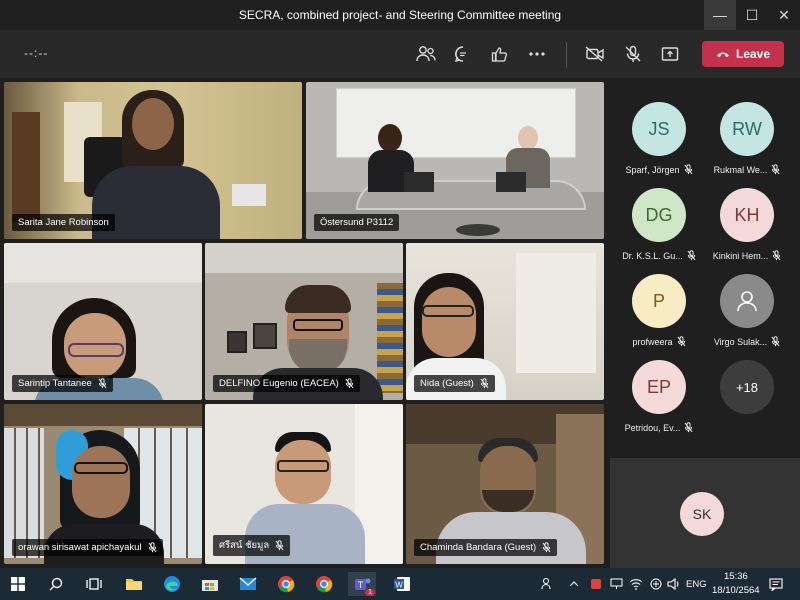 This screenshot has height=600, width=800. What do you see at coordinates (720, 15) in the screenshot?
I see `minimize-button: —` at bounding box center [720, 15].